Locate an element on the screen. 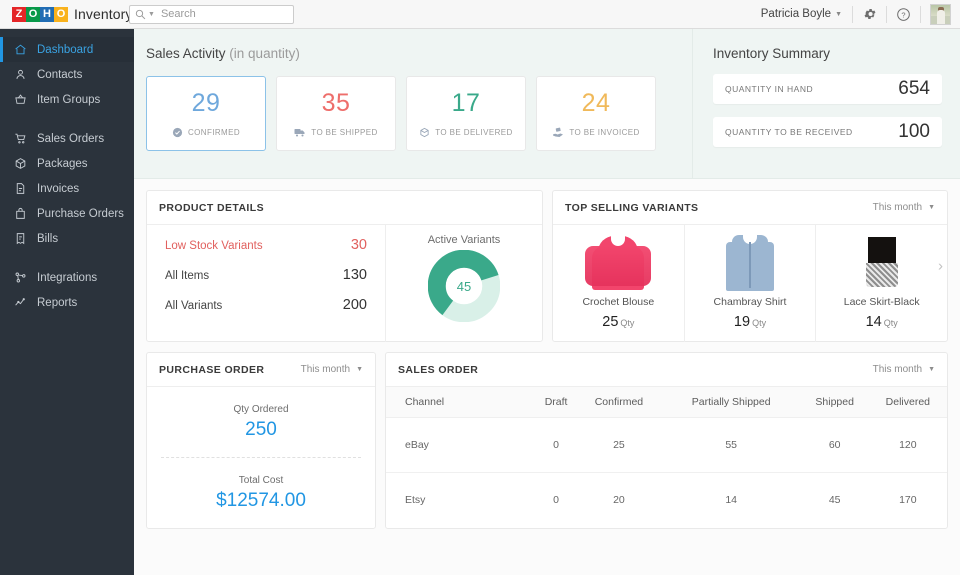 The height and width of the screenshot is (575, 960). divider is located at coordinates (920, 14).